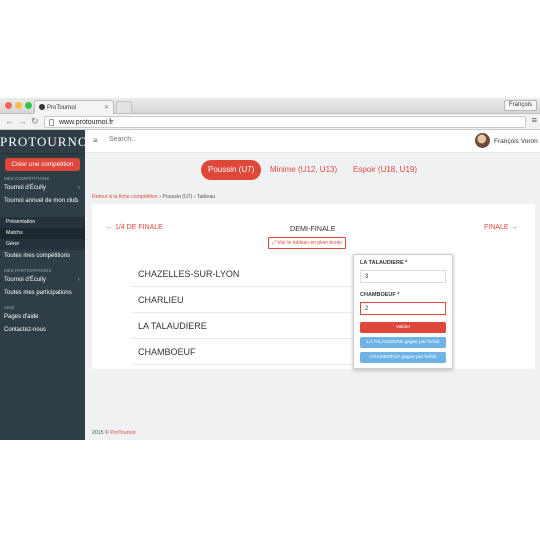  Describe the element at coordinates (28, 105) in the screenshot. I see `maximize-window-button` at that location.